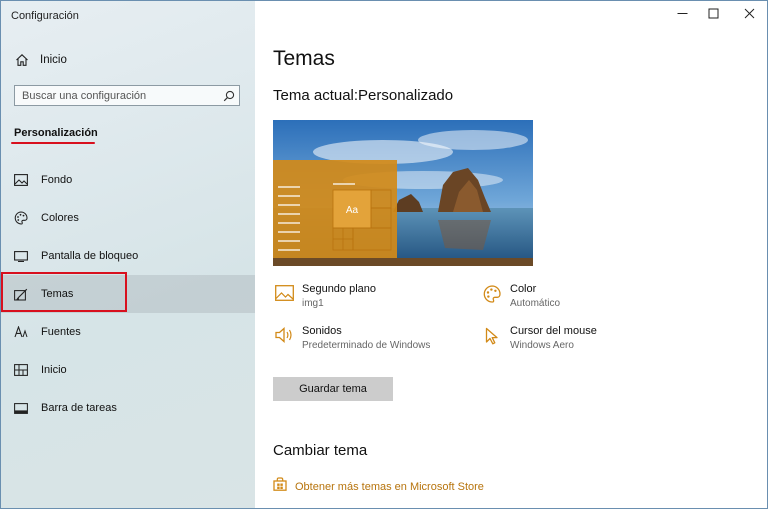 This screenshot has height=509, width=768. I want to click on search-box, so click(127, 95).